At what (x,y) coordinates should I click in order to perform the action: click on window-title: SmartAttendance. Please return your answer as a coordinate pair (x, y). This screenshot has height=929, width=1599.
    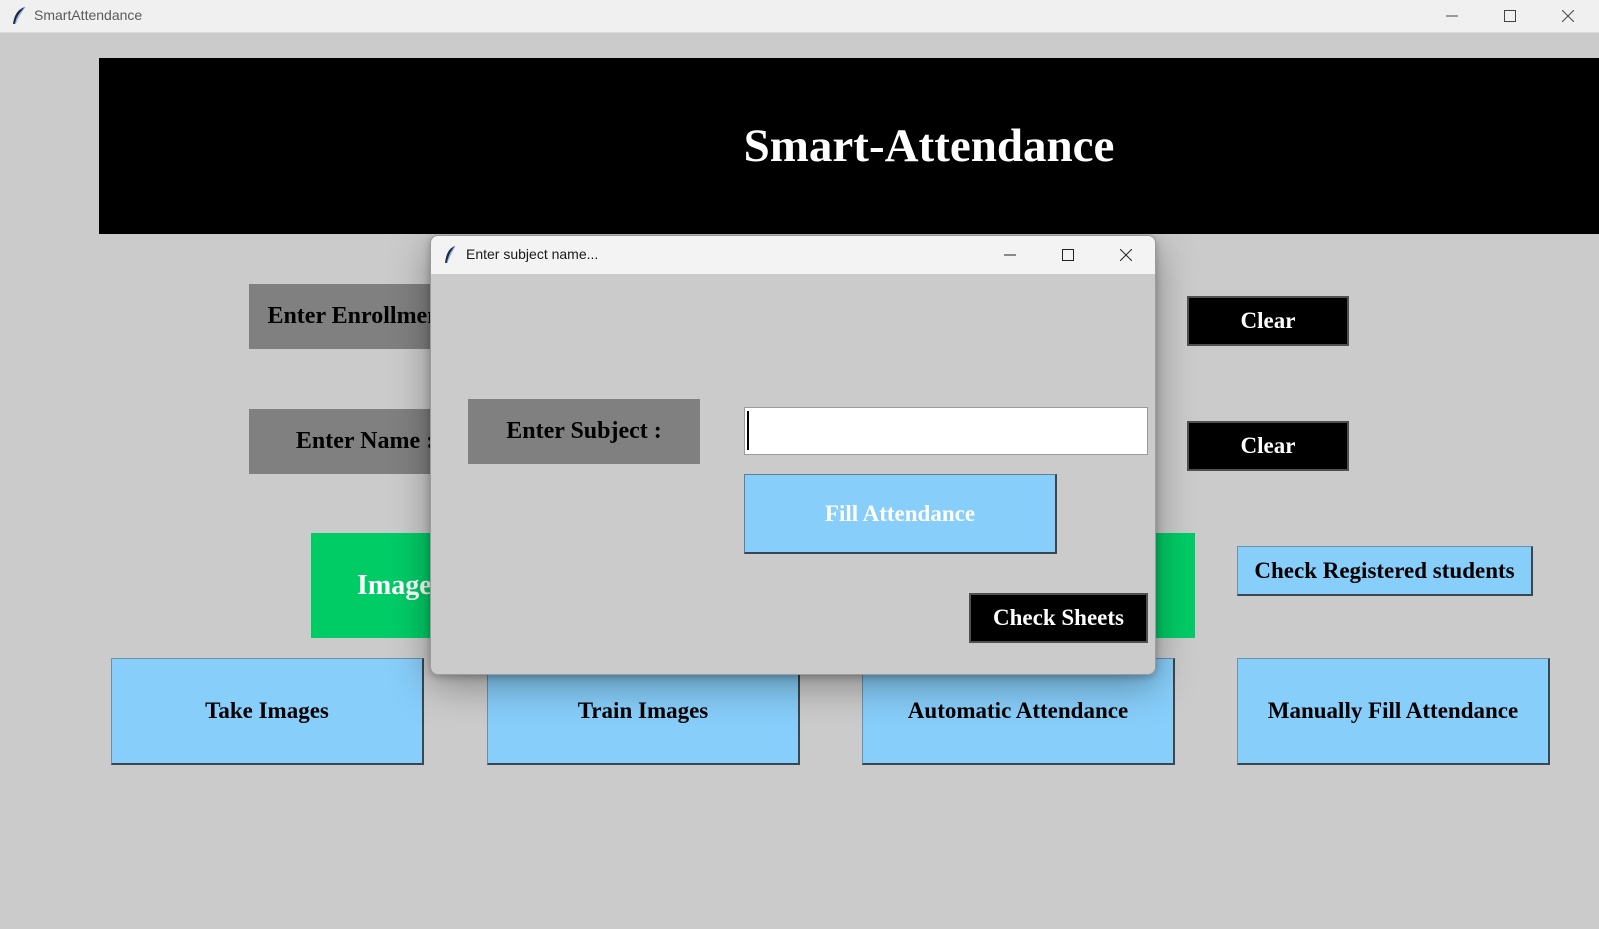
    Looking at the image, I should click on (88, 15).